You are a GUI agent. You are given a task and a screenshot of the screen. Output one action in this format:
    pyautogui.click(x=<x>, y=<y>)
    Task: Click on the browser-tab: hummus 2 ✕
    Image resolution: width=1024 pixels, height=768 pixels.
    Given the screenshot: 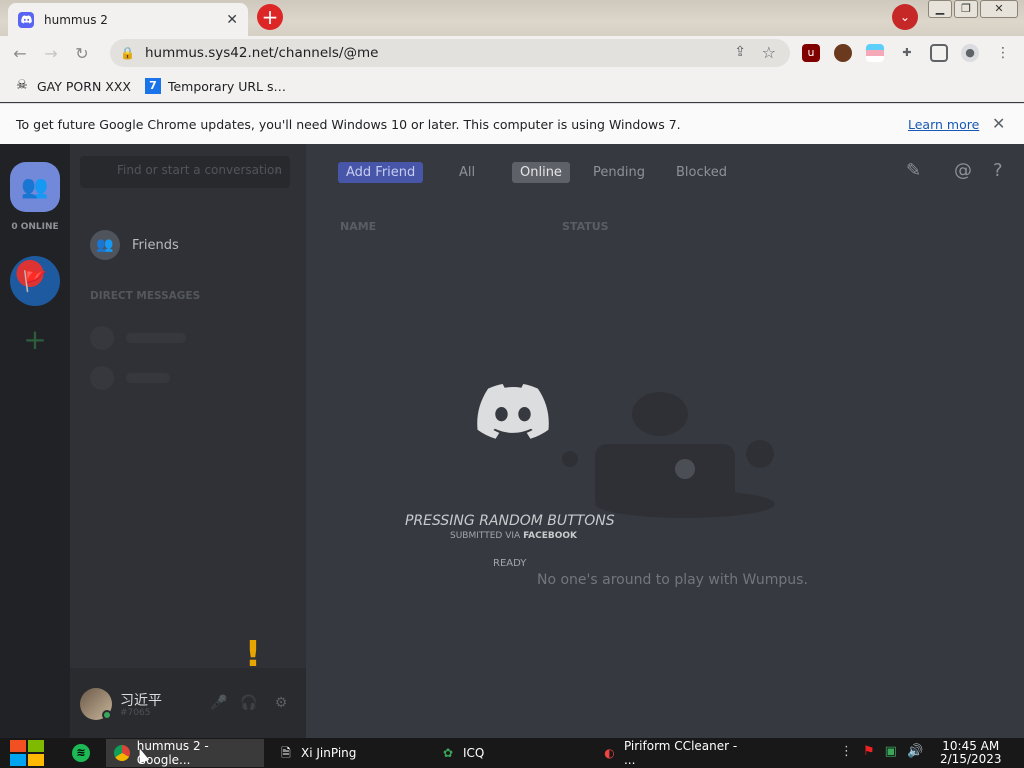 What is the action you would take?
    pyautogui.click(x=128, y=19)
    